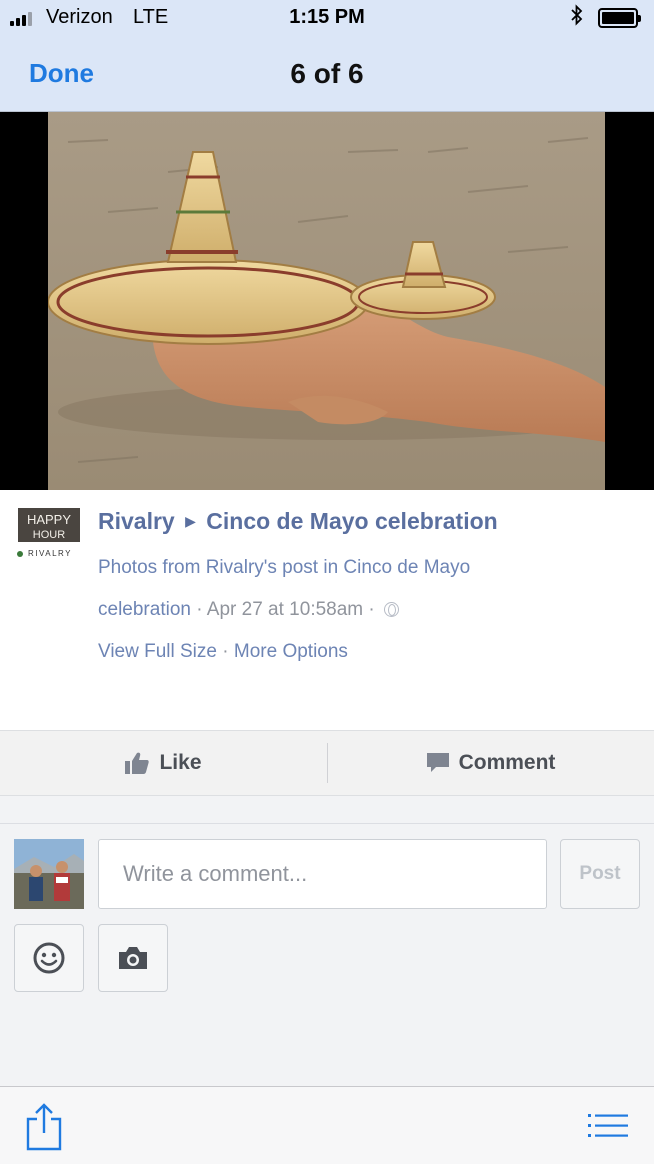  What do you see at coordinates (157, 651) in the screenshot?
I see `view-full-size-link: View Full Size` at bounding box center [157, 651].